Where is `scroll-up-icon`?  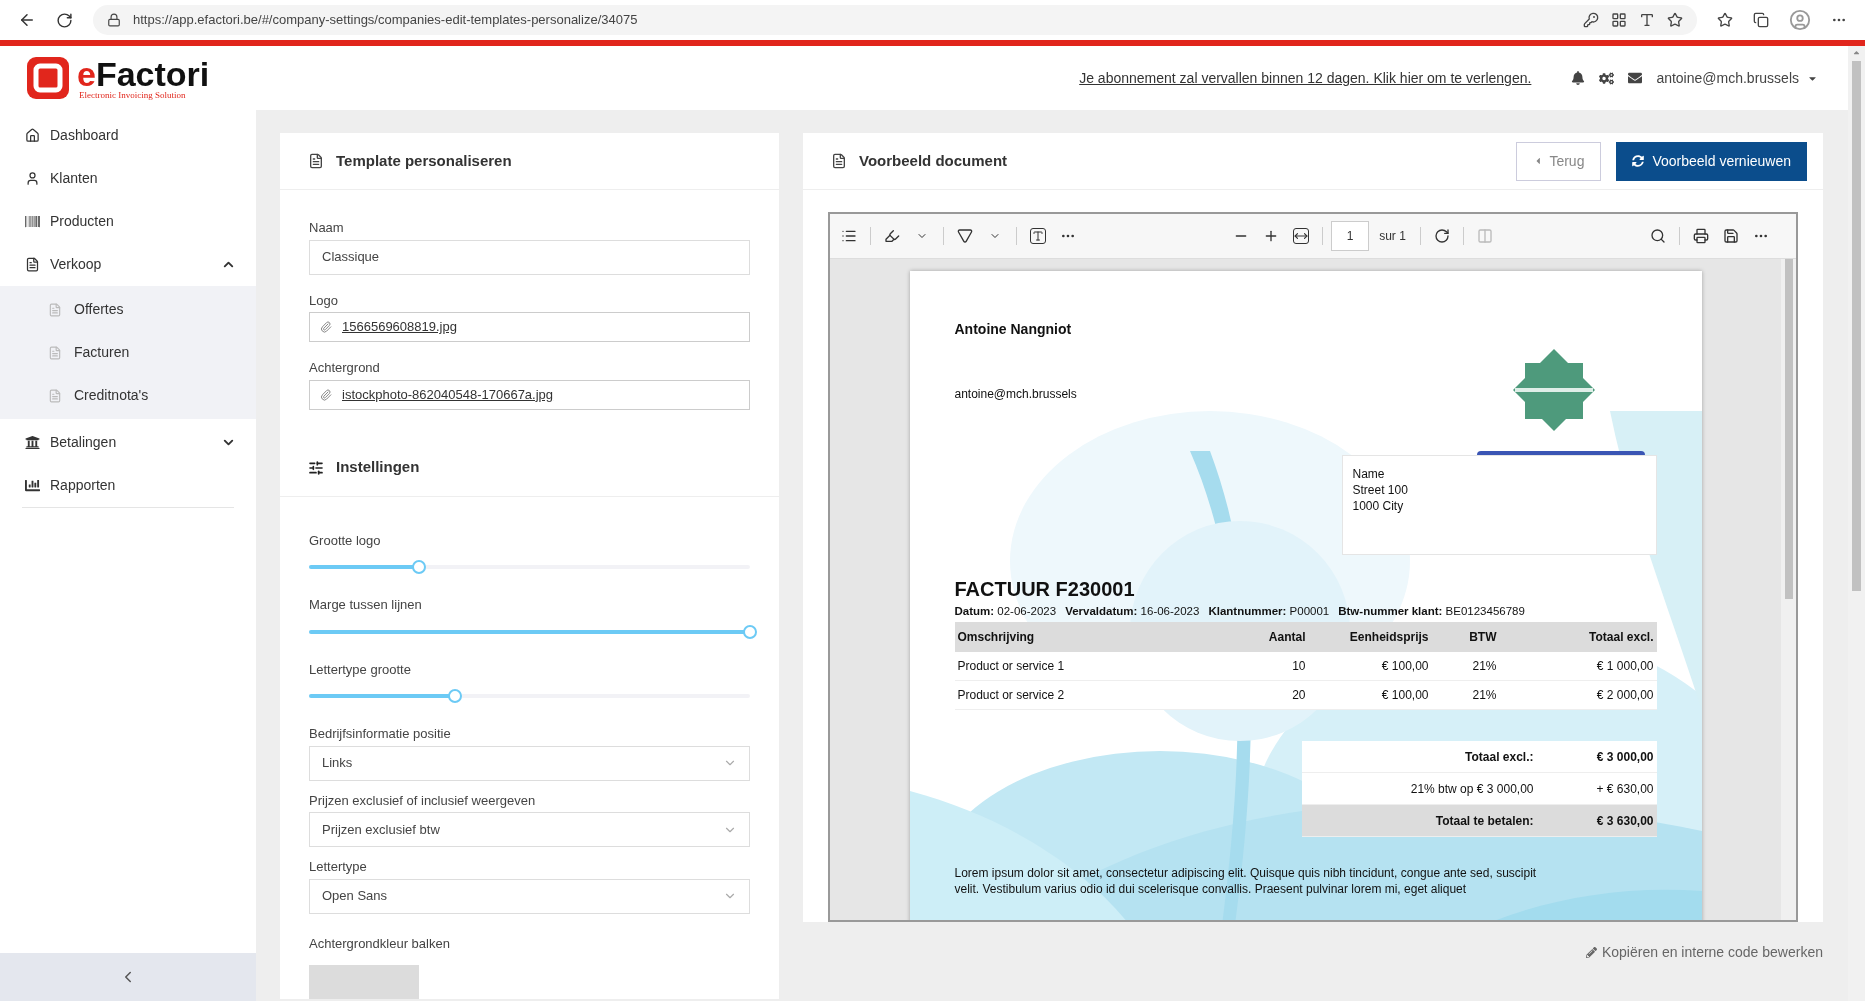
scroll-up-icon is located at coordinates (1856, 52).